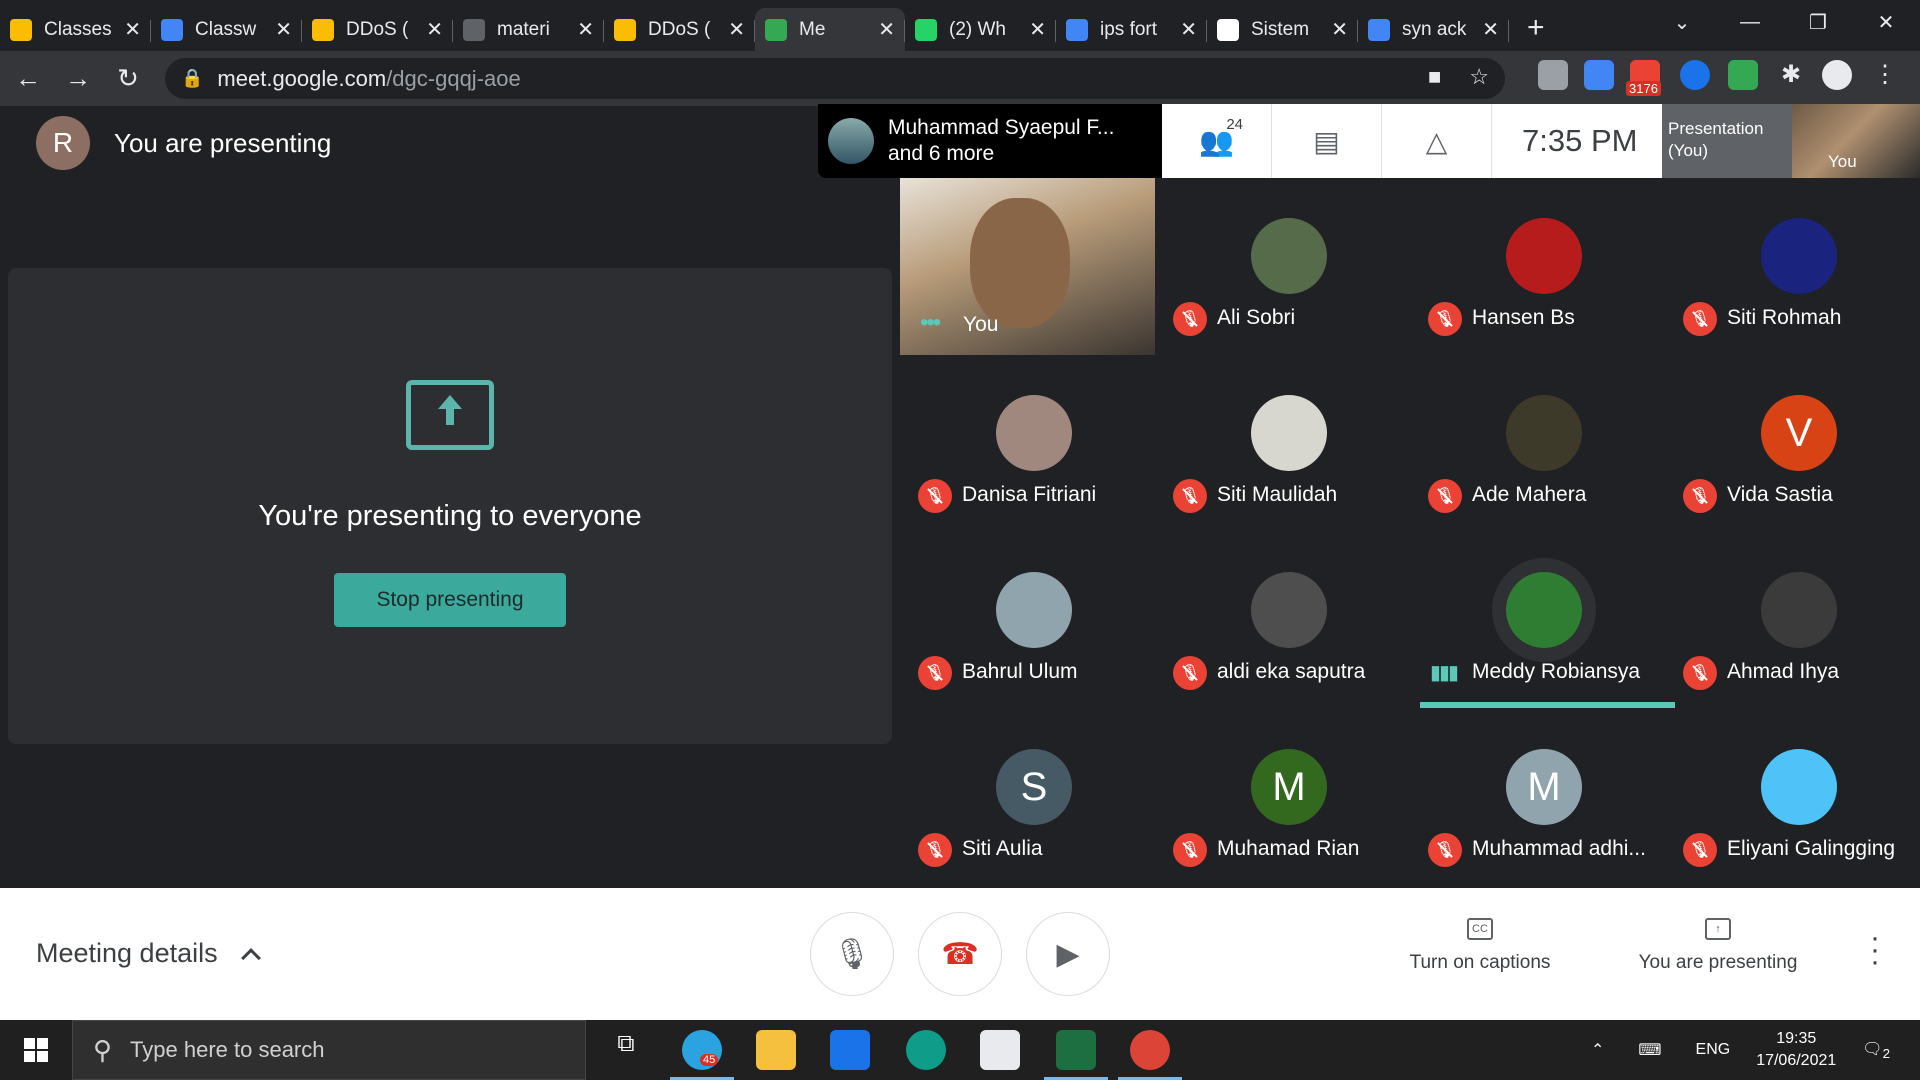  Describe the element at coordinates (1599, 75) in the screenshot. I see `translate-extension-icon` at that location.